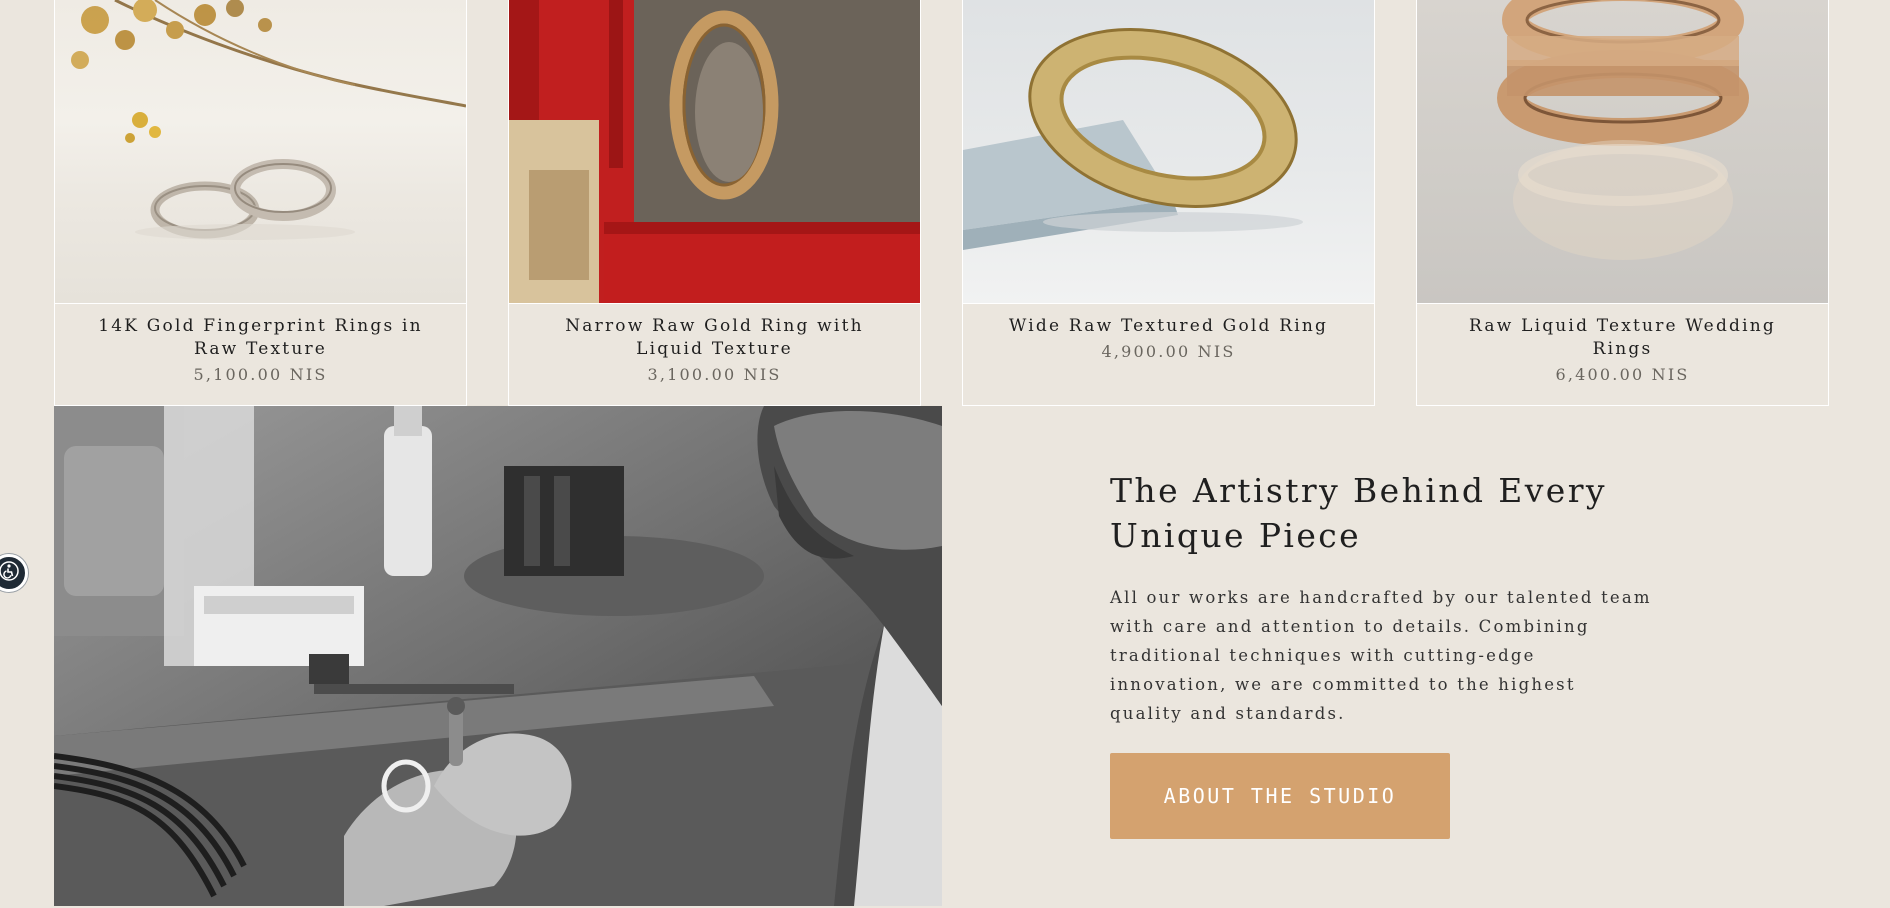 This screenshot has height=908, width=1890. What do you see at coordinates (714, 338) in the screenshot?
I see `product-title: Narrow Raw Gold Ring with Liquid Texture` at bounding box center [714, 338].